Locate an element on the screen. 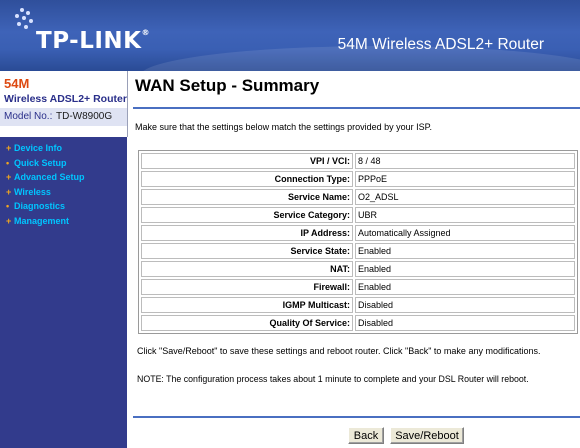 The width and height of the screenshot is (580, 448). tp-link-logo: TP-LINK® is located at coordinates (93, 41).